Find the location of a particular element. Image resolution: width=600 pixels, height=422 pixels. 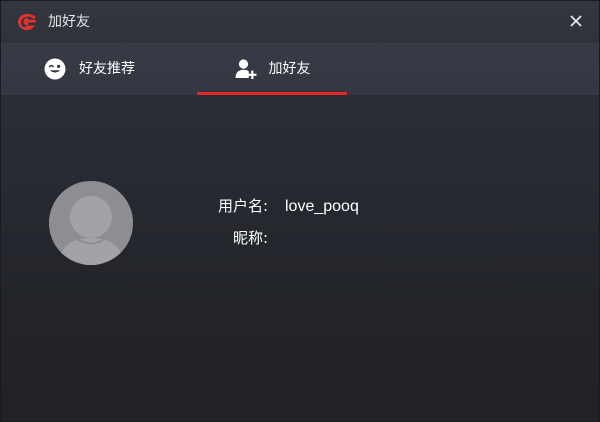

tab-bar: 好友推荐 加好友 is located at coordinates (300, 69).